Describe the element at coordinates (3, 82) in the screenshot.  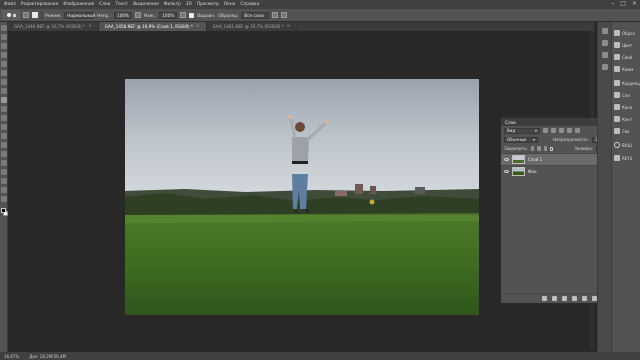
I see `healing-tool-icon` at that location.